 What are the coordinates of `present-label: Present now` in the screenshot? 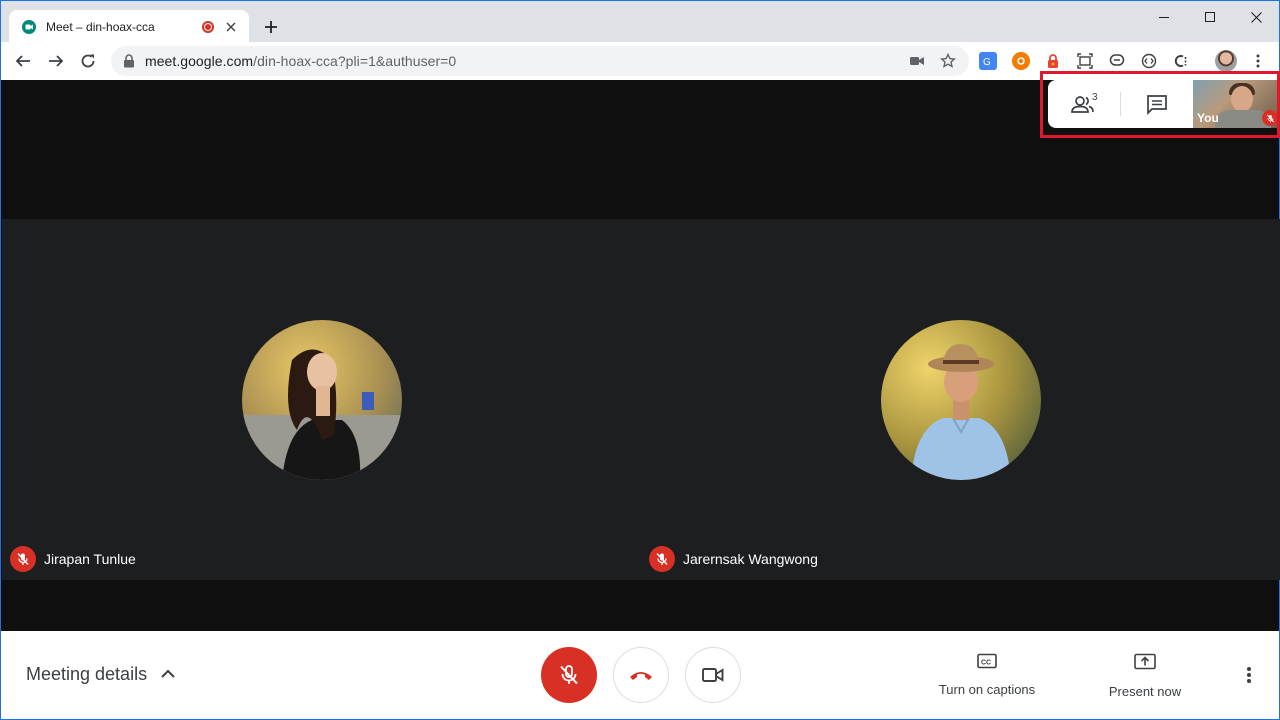 It's located at (1145, 691).